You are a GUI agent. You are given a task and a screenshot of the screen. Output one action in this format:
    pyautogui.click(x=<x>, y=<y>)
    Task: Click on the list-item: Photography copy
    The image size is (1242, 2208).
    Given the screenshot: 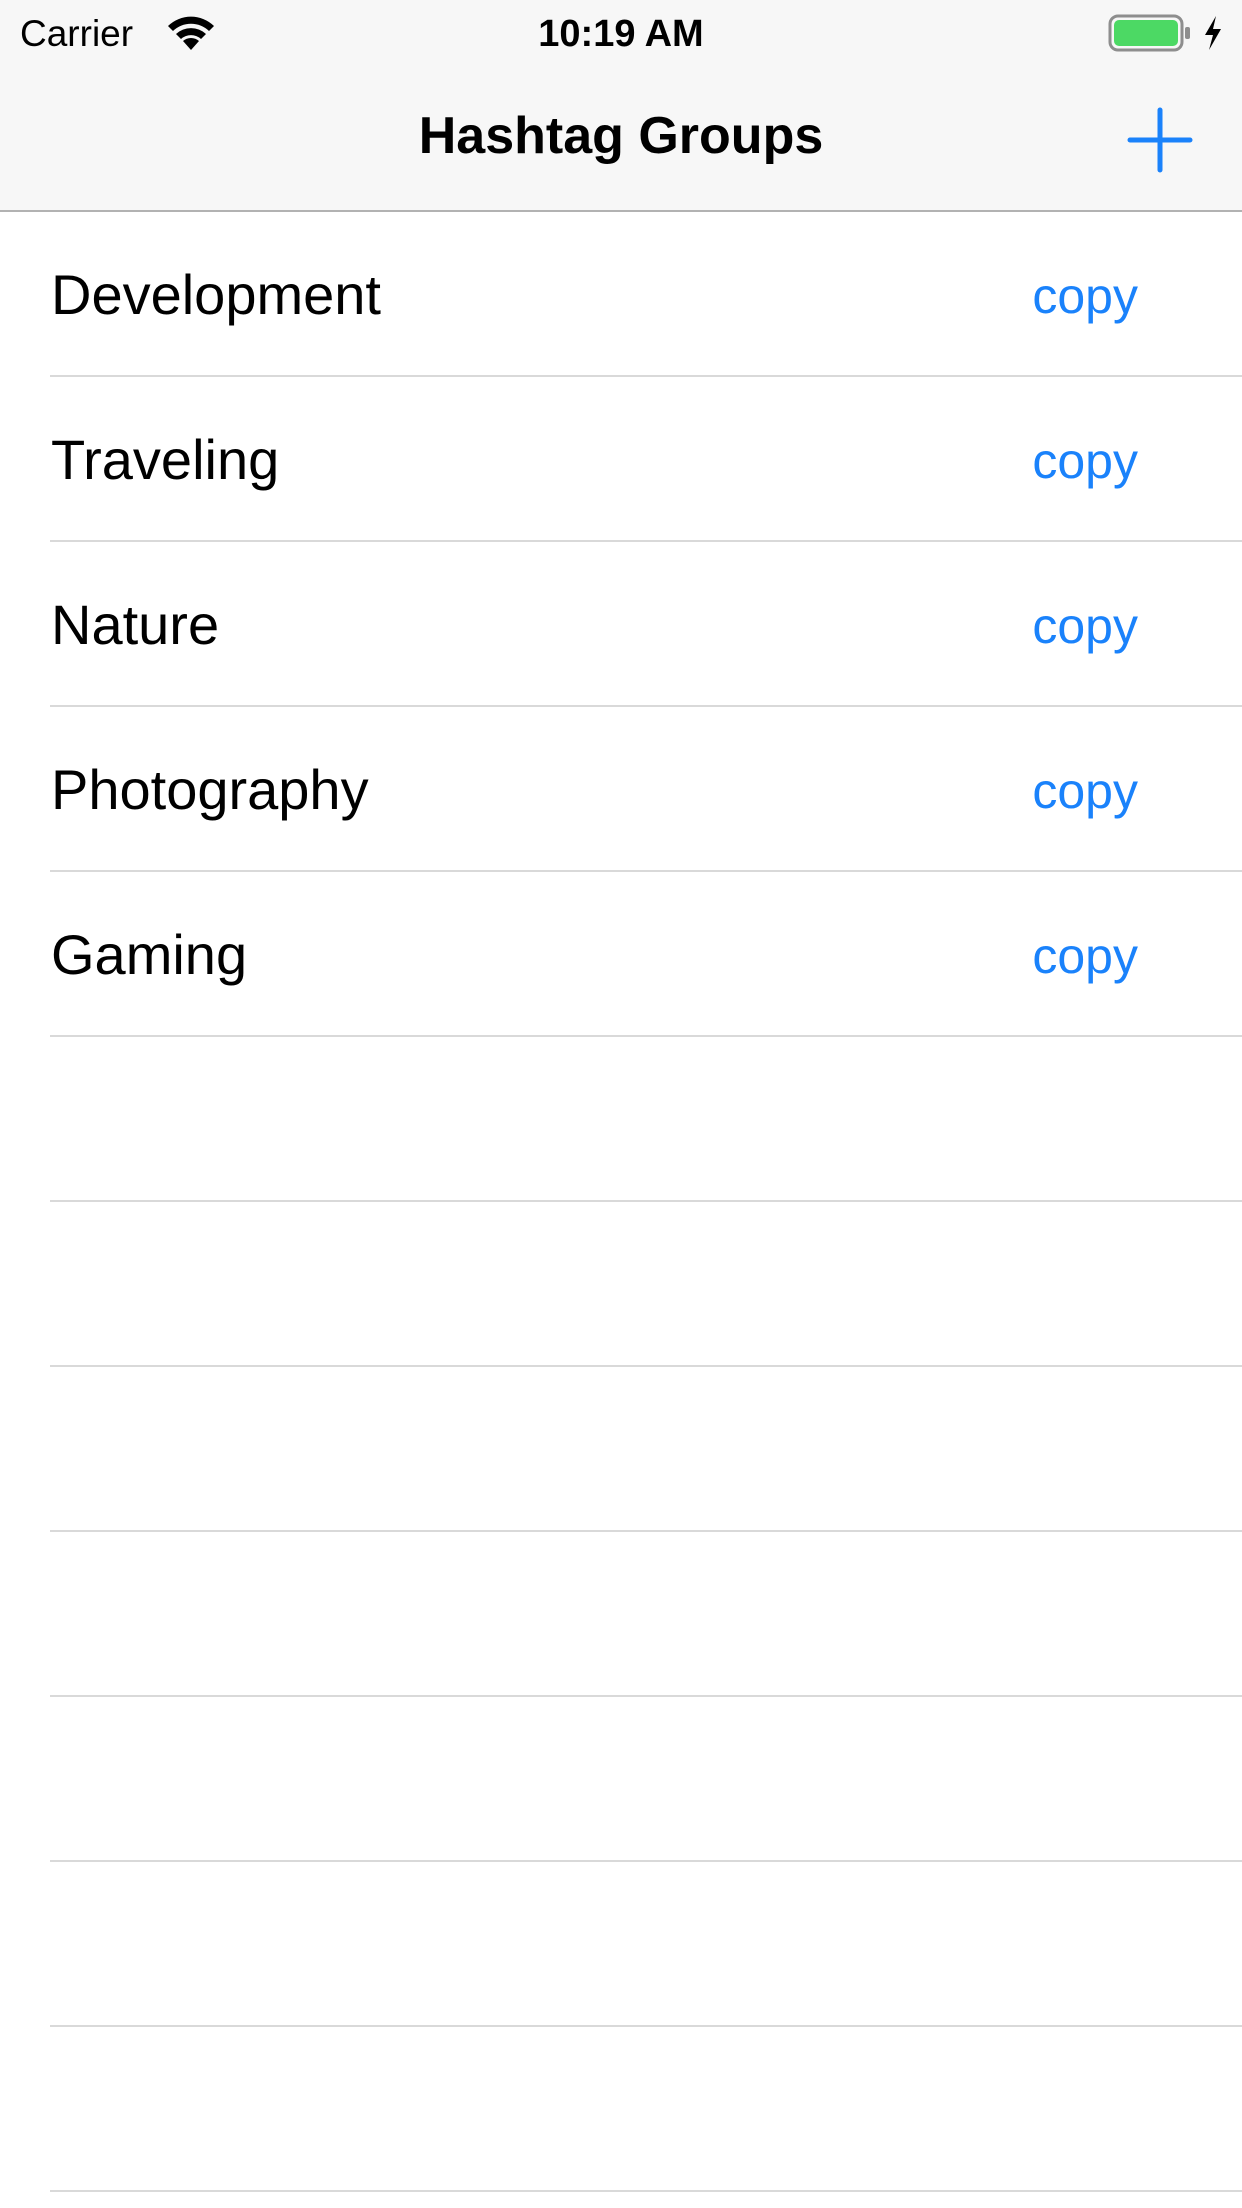 What is the action you would take?
    pyautogui.click(x=621, y=789)
    